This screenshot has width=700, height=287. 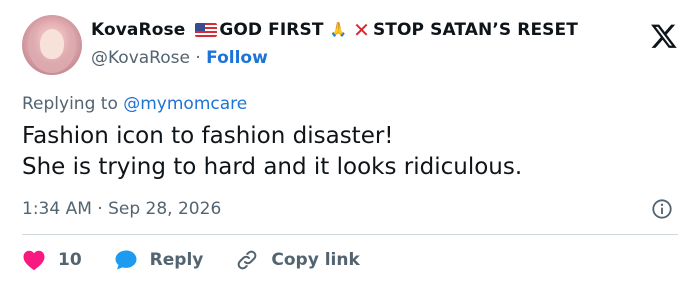 I want to click on tweet-text-line-1: Fashion icon to fashion disaster!, so click(x=208, y=136).